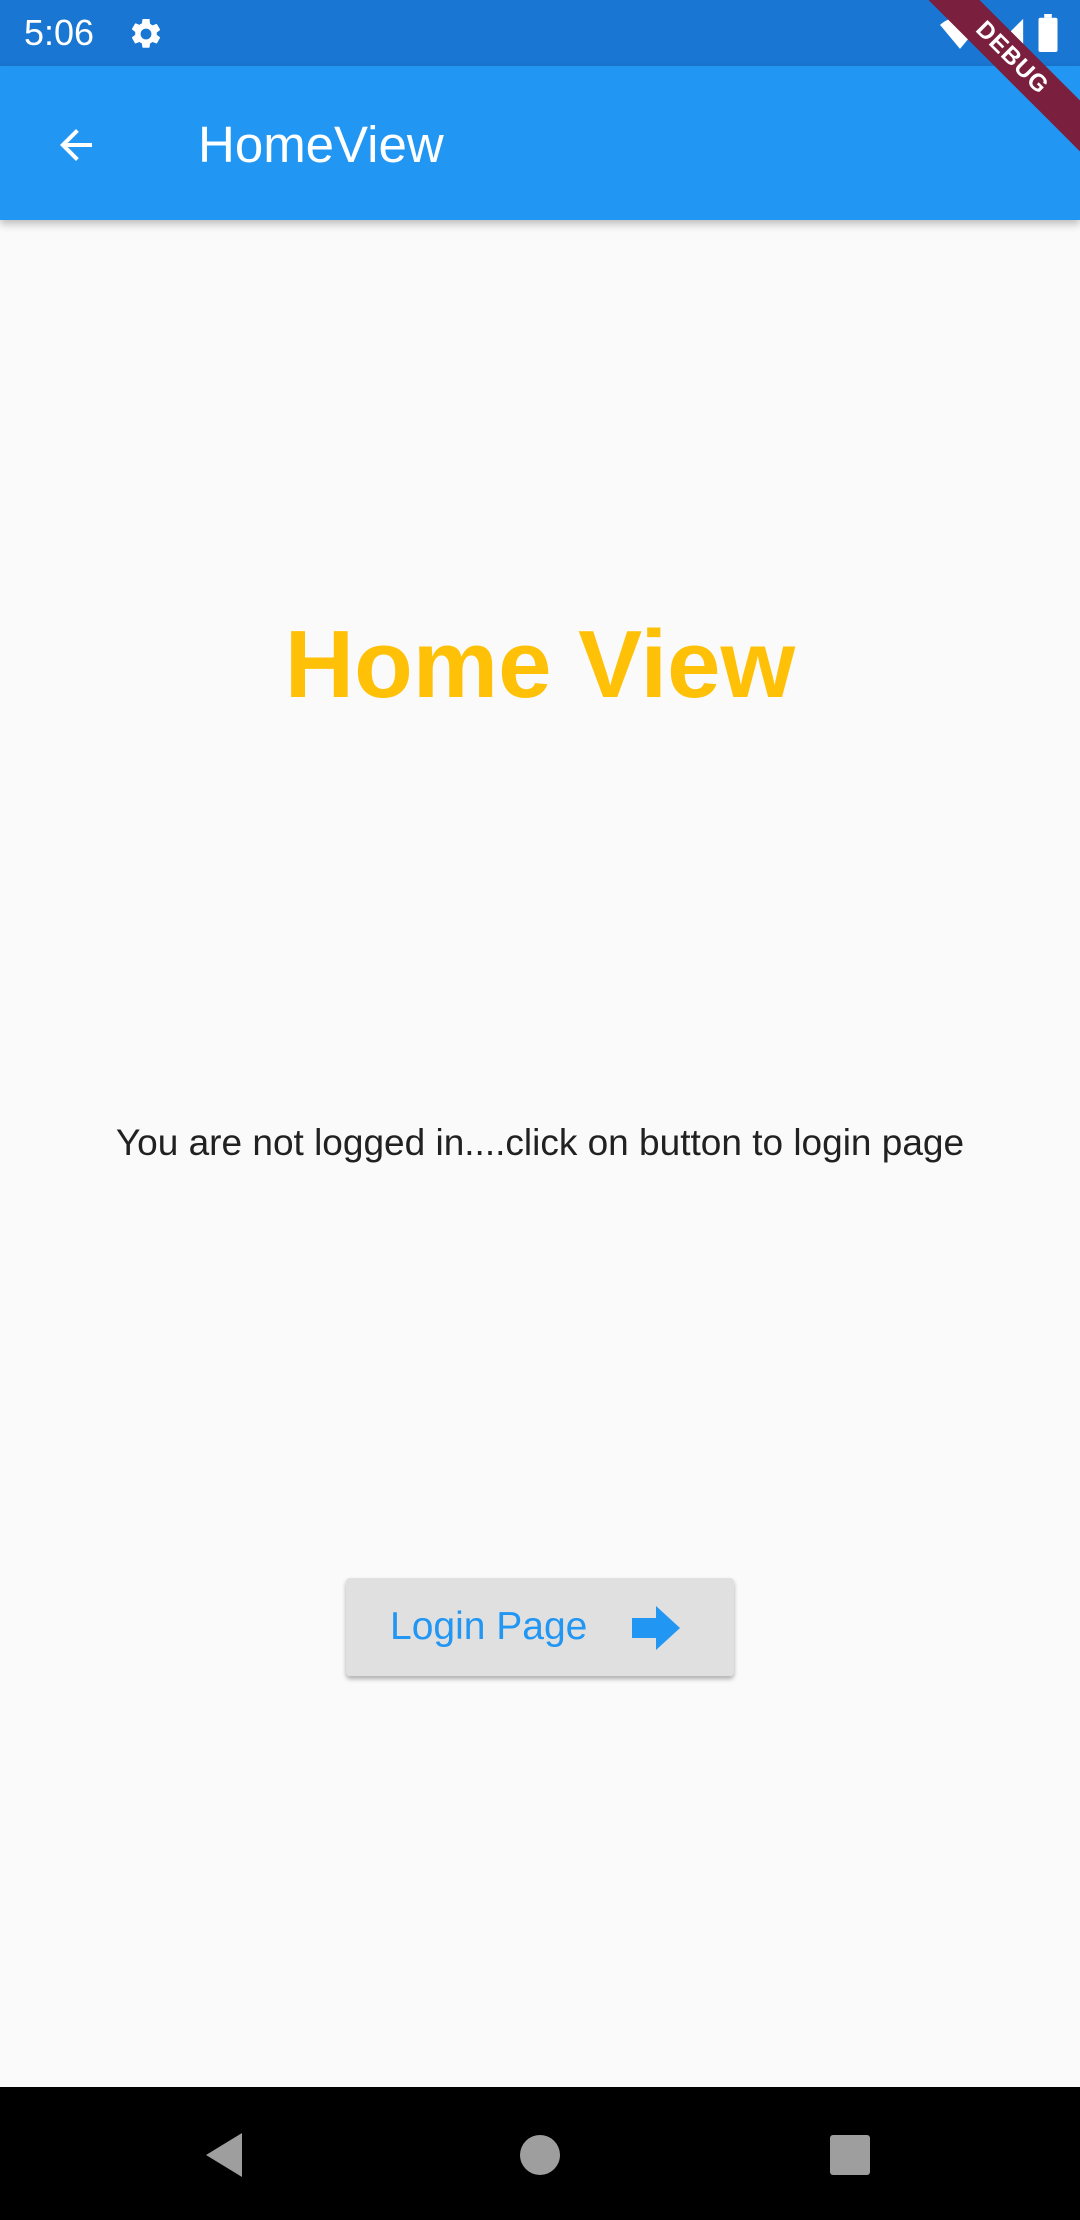  Describe the element at coordinates (489, 1626) in the screenshot. I see `login-button-label: Login Page` at that location.